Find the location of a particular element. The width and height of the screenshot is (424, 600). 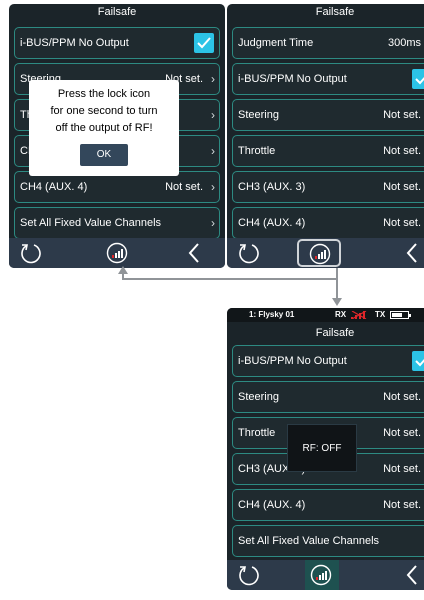

arrow-to-dialog is located at coordinates (230, 274).